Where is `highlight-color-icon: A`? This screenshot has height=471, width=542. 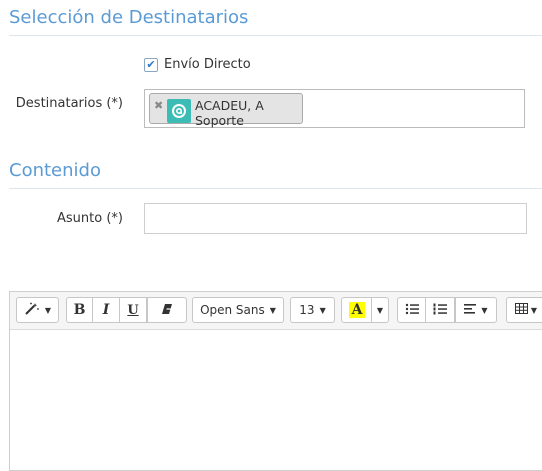
highlight-color-icon: A is located at coordinates (357, 310).